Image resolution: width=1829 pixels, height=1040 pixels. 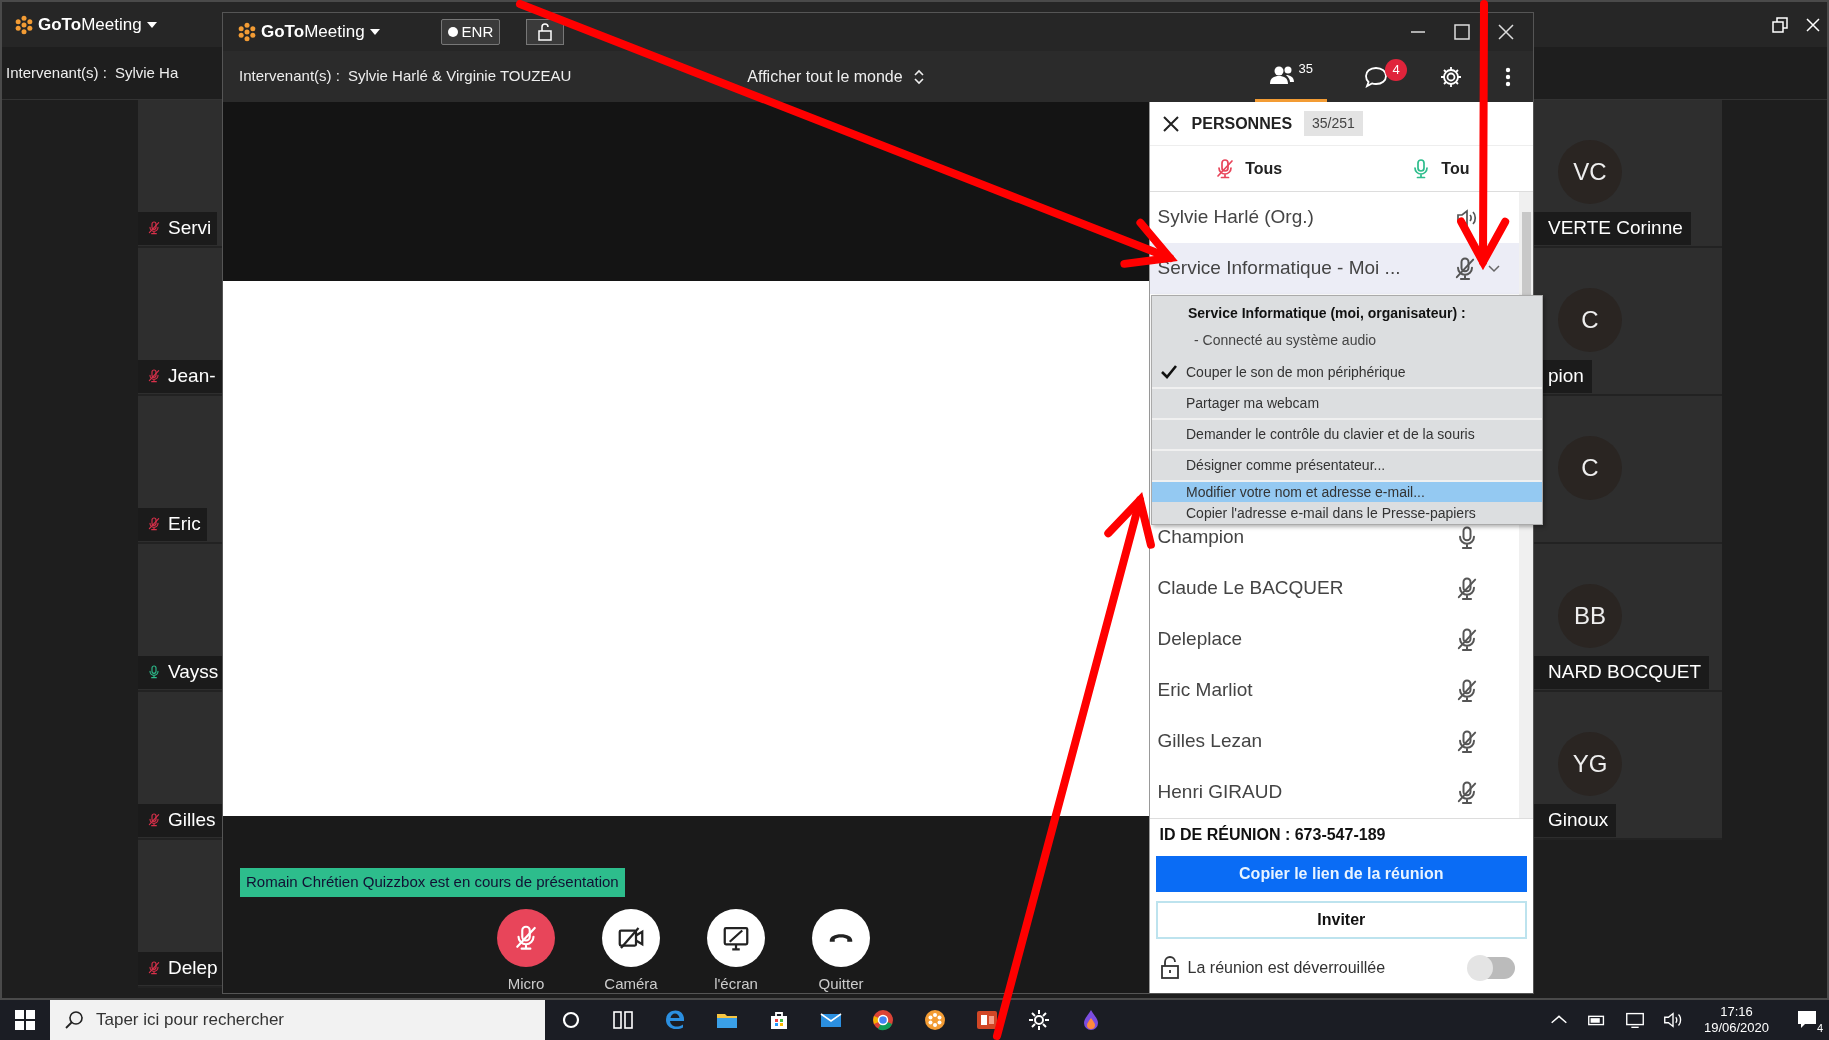 I want to click on speaker-icon, so click(x=1672, y=1020).